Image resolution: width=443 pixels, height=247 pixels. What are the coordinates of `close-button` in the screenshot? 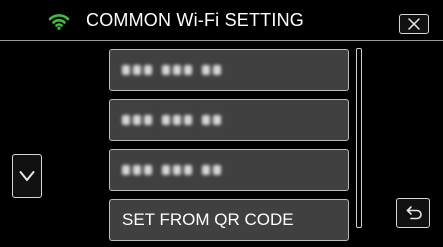 It's located at (414, 24).